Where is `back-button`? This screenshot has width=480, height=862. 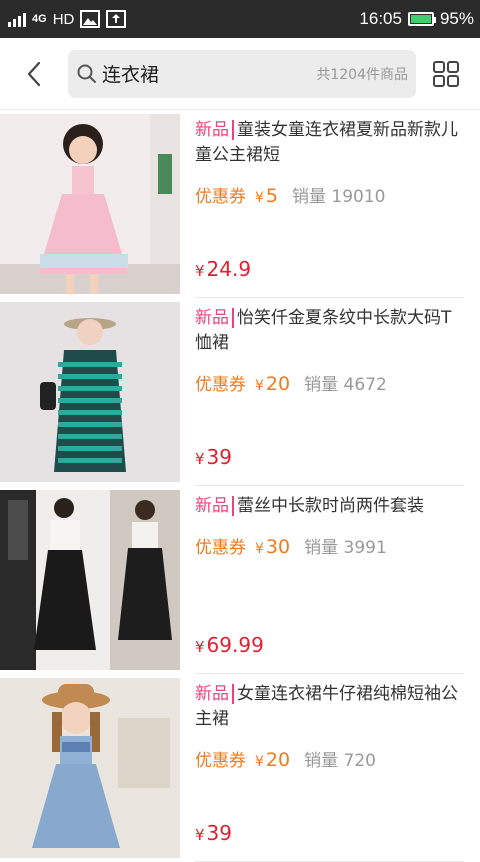
back-button is located at coordinates (34, 74).